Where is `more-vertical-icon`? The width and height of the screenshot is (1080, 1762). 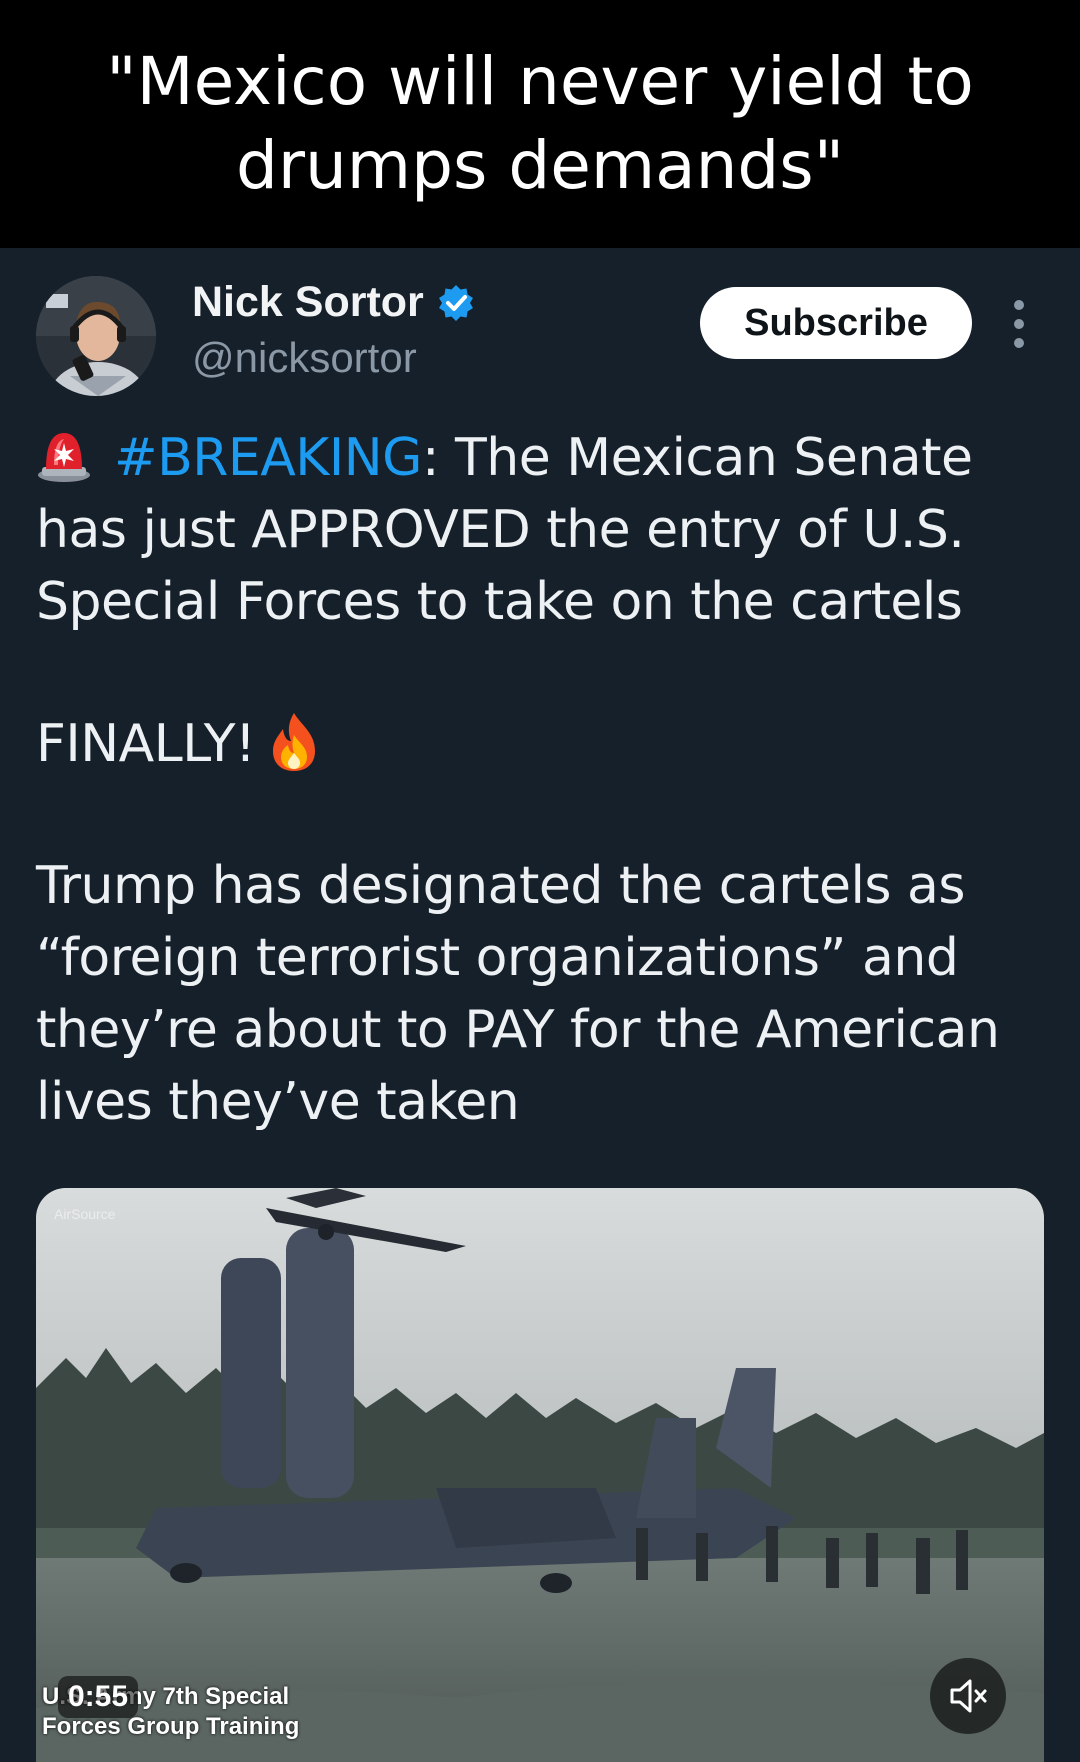
more-vertical-icon is located at coordinates (1019, 324).